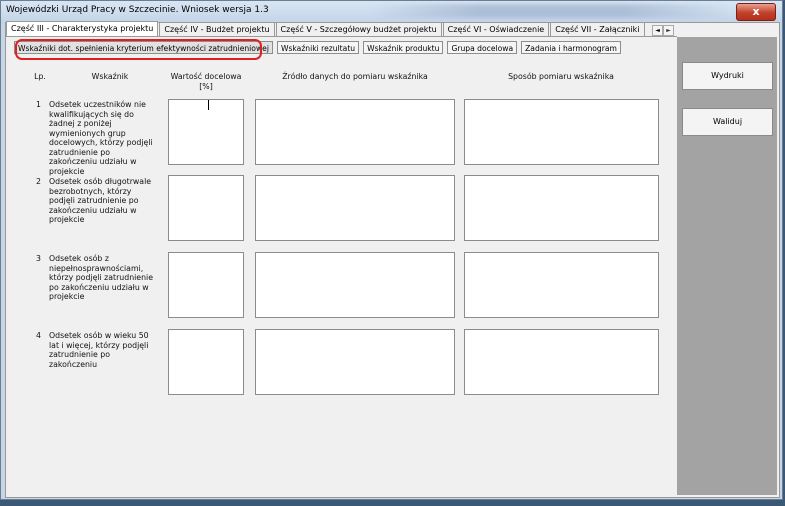  Describe the element at coordinates (597, 29) in the screenshot. I see `tab-part-7: Część VII - Załączniki` at that location.